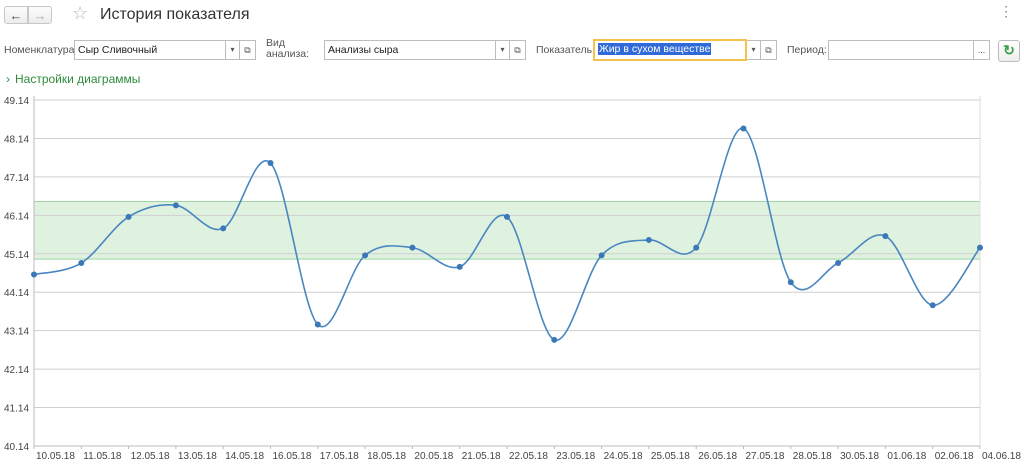 The width and height of the screenshot is (1024, 464). What do you see at coordinates (197, 456) in the screenshot?
I see `x-tick-label: 13.05.18` at bounding box center [197, 456].